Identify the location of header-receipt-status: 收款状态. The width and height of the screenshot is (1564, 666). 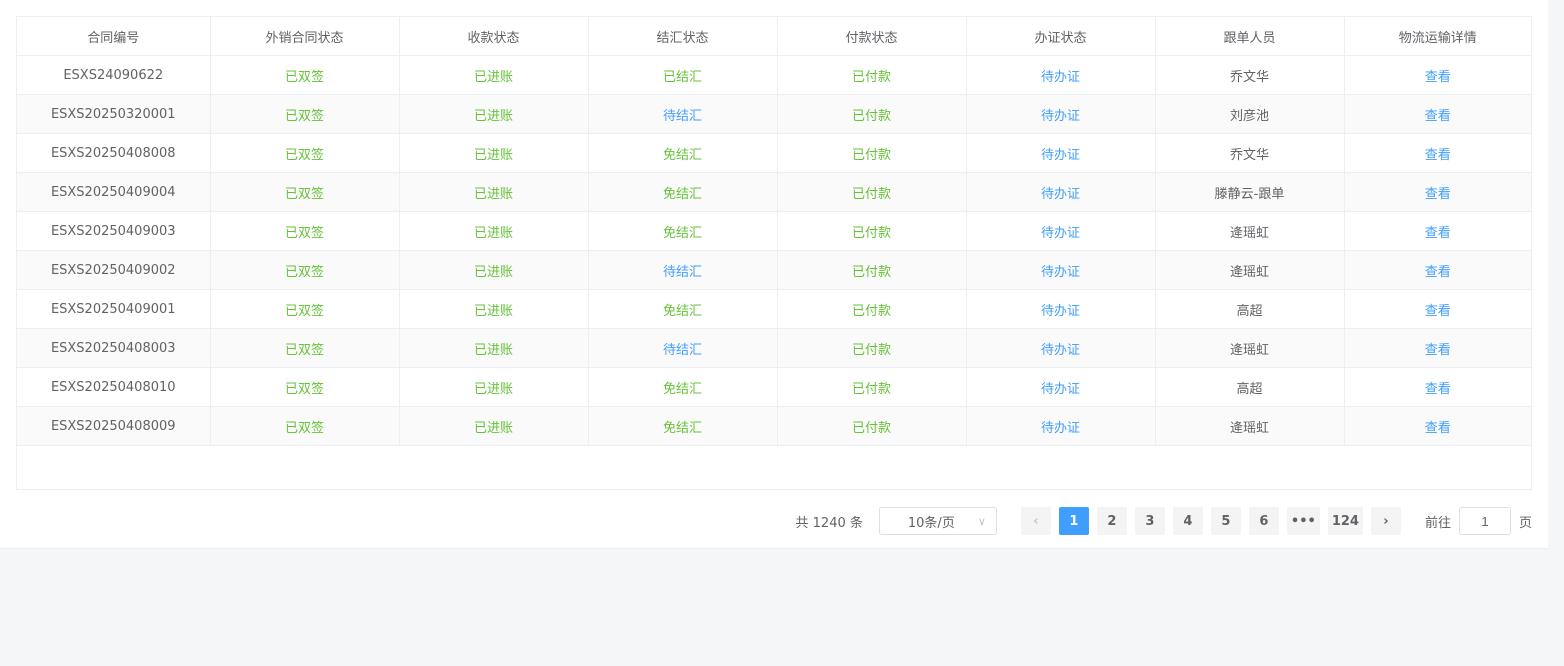
(494, 36).